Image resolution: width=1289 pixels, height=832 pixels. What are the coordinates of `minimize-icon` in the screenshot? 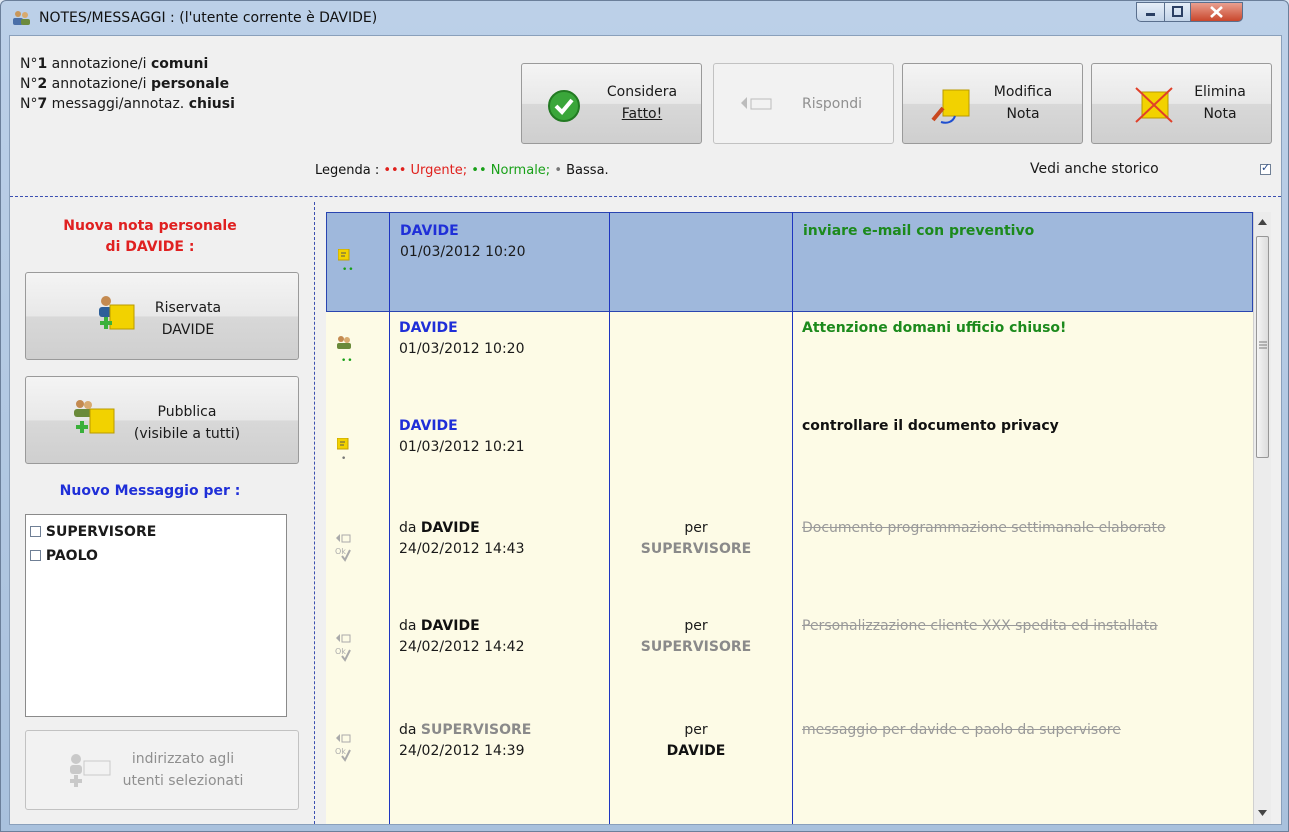 It's located at (1150, 14).